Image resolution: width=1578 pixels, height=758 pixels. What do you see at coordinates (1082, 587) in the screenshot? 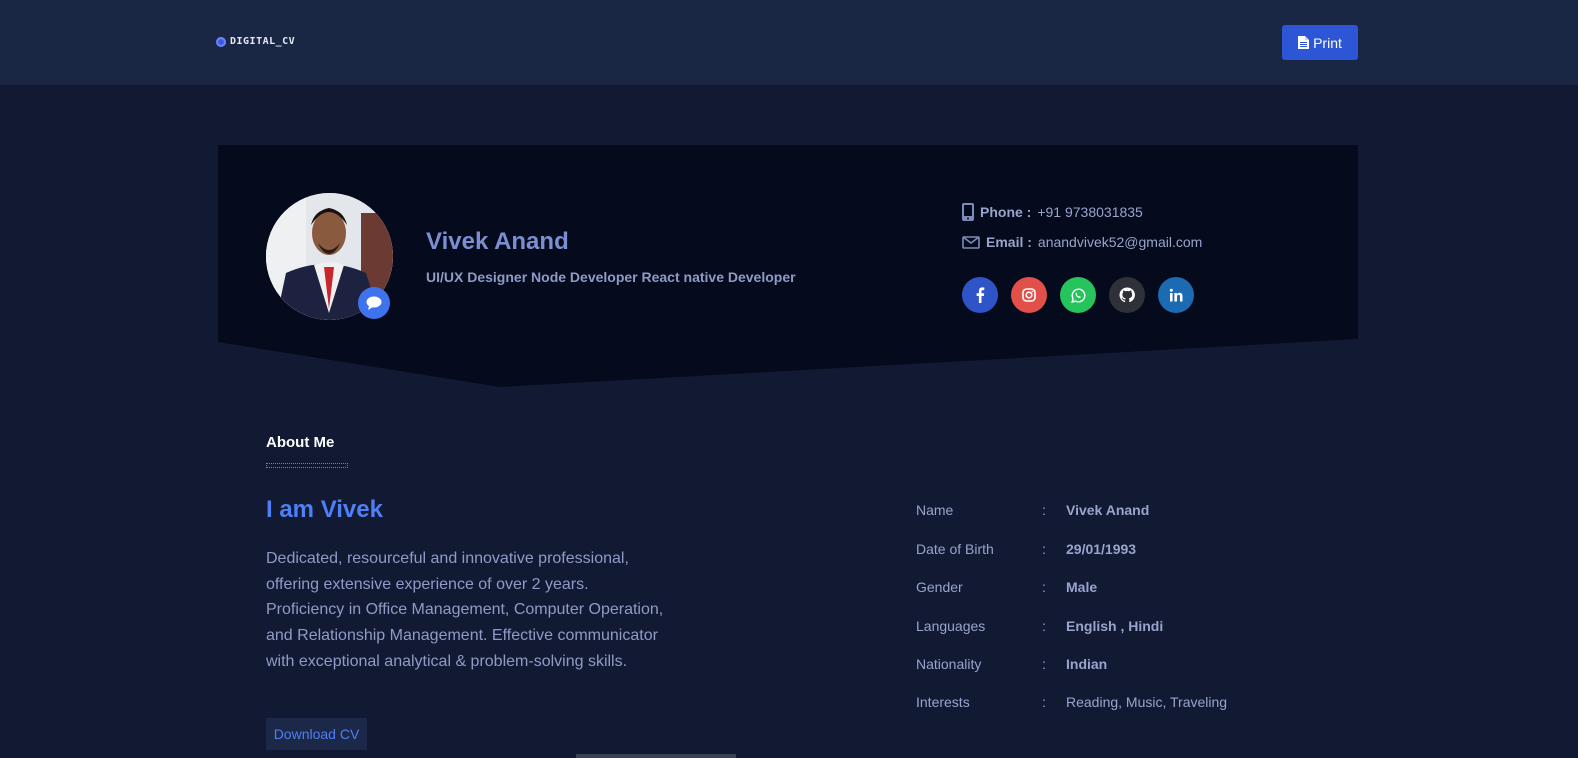
I see `info-value: Male` at bounding box center [1082, 587].